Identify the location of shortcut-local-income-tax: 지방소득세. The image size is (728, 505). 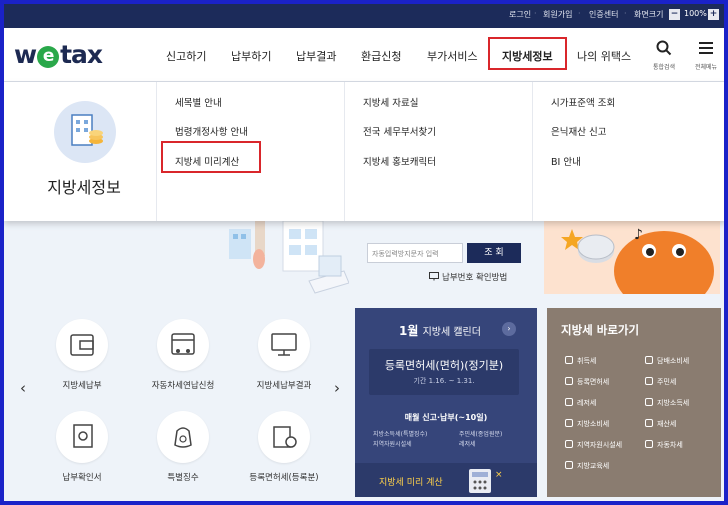
(667, 403).